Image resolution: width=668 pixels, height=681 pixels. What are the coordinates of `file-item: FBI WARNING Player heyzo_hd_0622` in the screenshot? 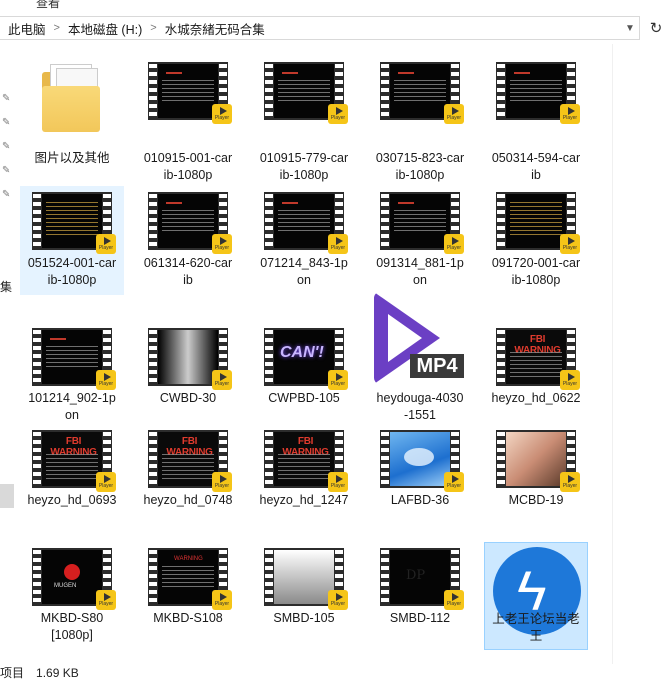 It's located at (536, 376).